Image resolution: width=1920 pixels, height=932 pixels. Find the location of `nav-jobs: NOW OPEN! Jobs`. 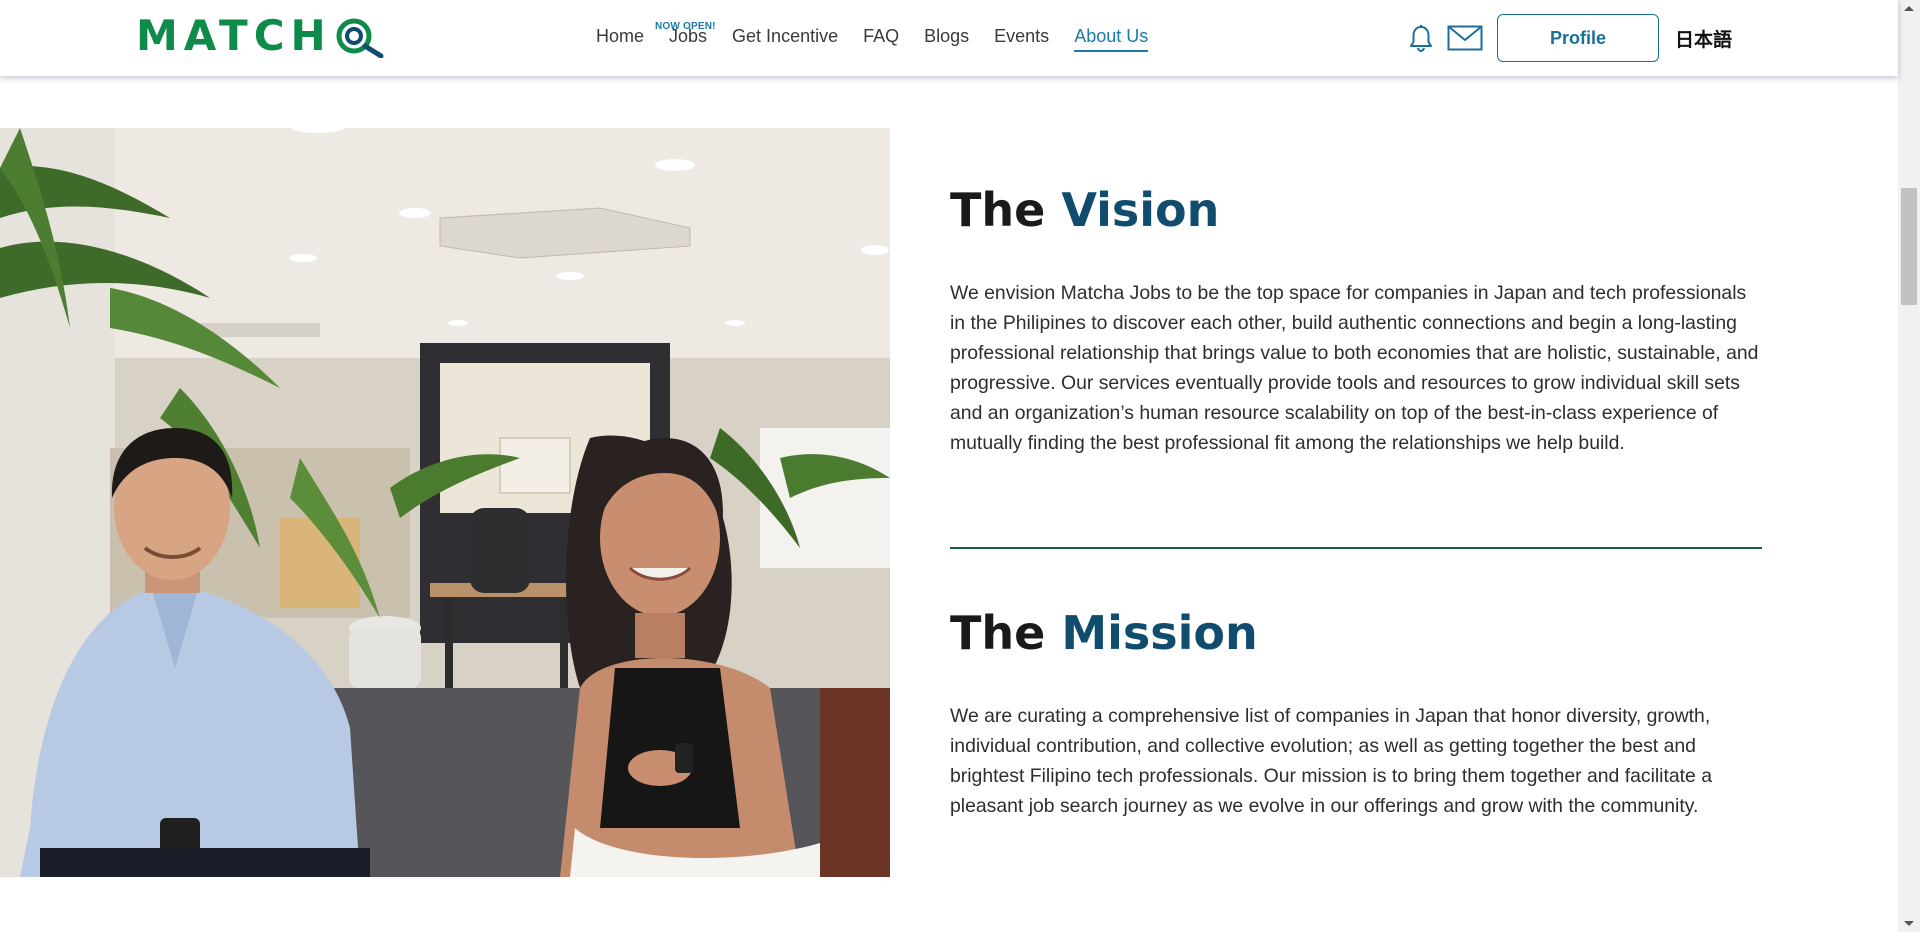

nav-jobs: NOW OPEN! Jobs is located at coordinates (685, 36).